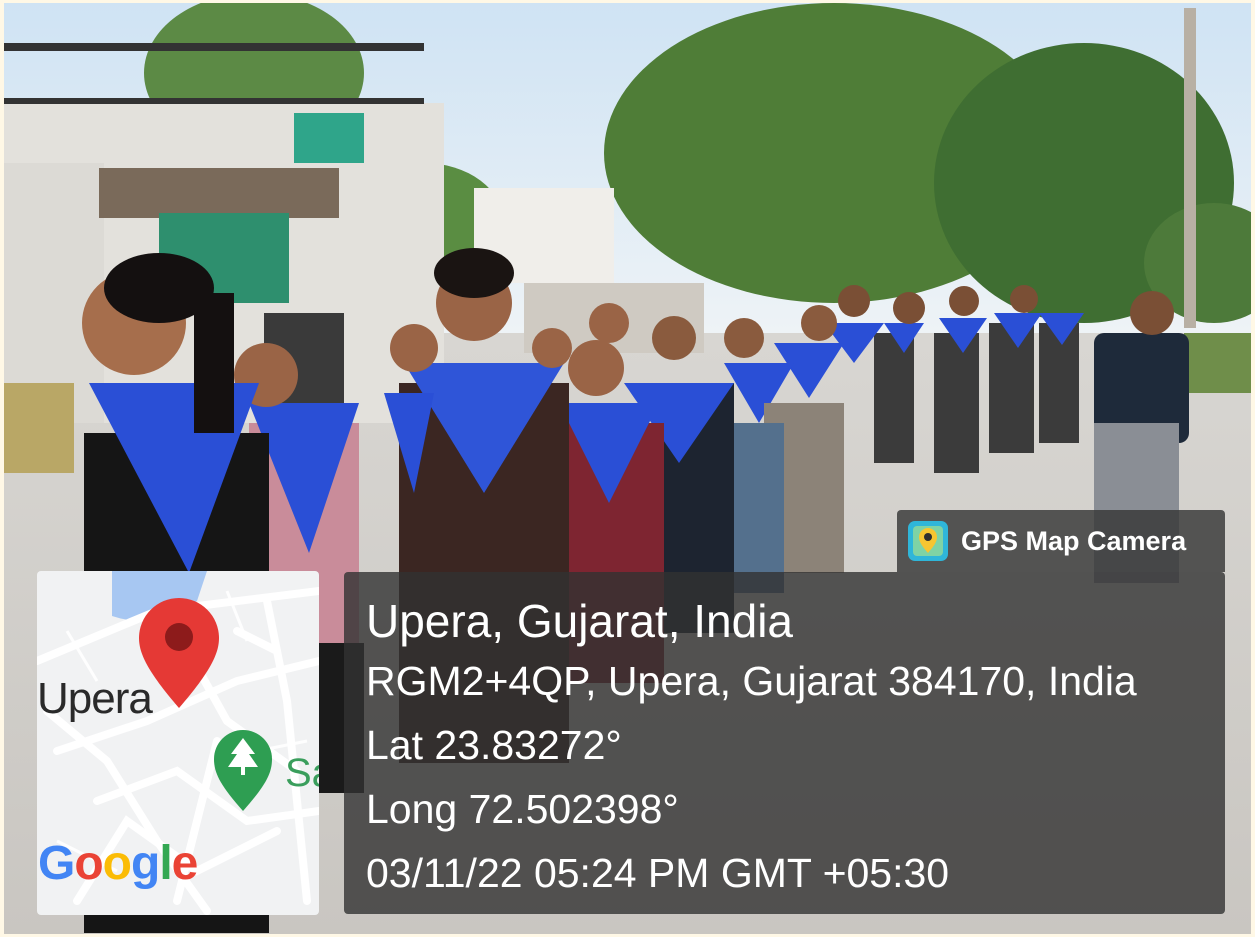 The width and height of the screenshot is (1255, 937). I want to click on location-city: Upera, Gujarat, India, so click(580, 621).